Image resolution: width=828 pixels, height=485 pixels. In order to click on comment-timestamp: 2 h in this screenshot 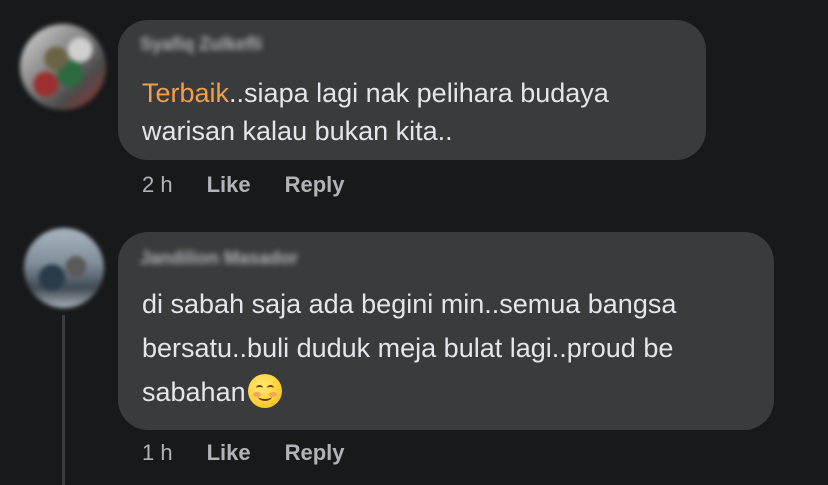, I will do `click(157, 185)`.